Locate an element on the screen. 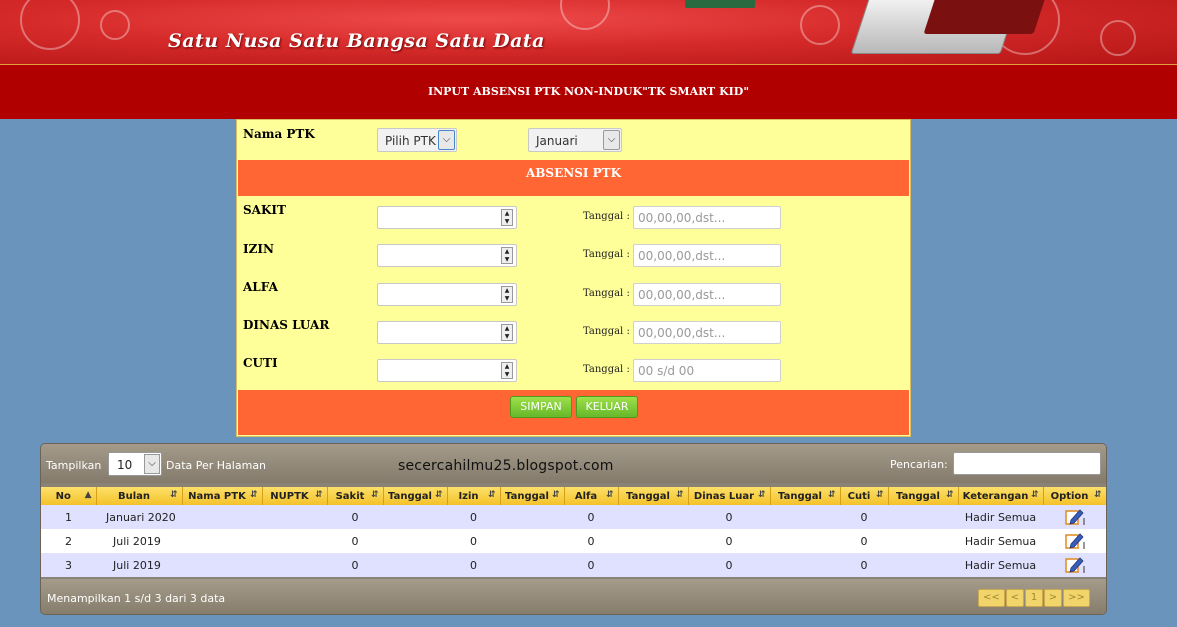  form-footer-bar is located at coordinates (573, 412).